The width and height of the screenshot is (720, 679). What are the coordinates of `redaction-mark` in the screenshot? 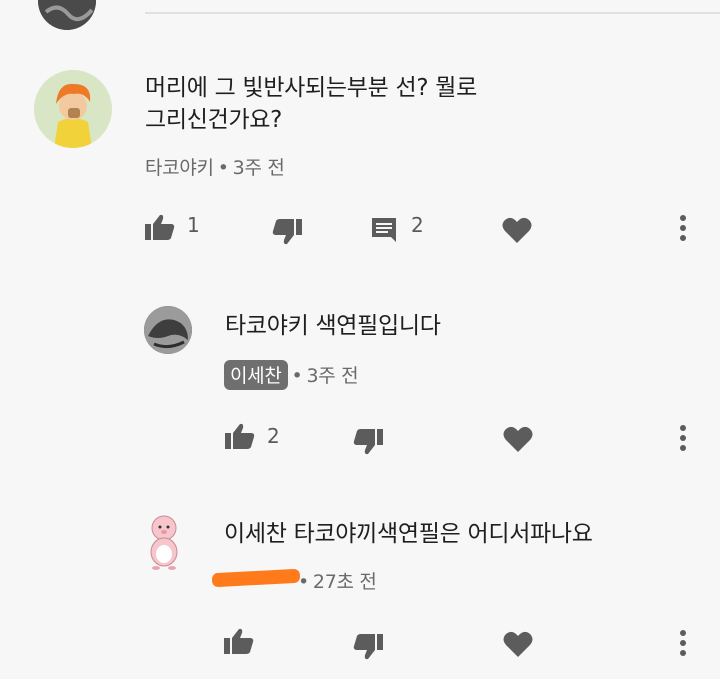 It's located at (256, 578).